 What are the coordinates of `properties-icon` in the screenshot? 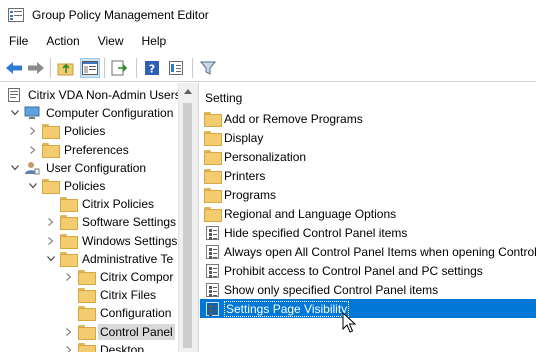 It's located at (176, 68).